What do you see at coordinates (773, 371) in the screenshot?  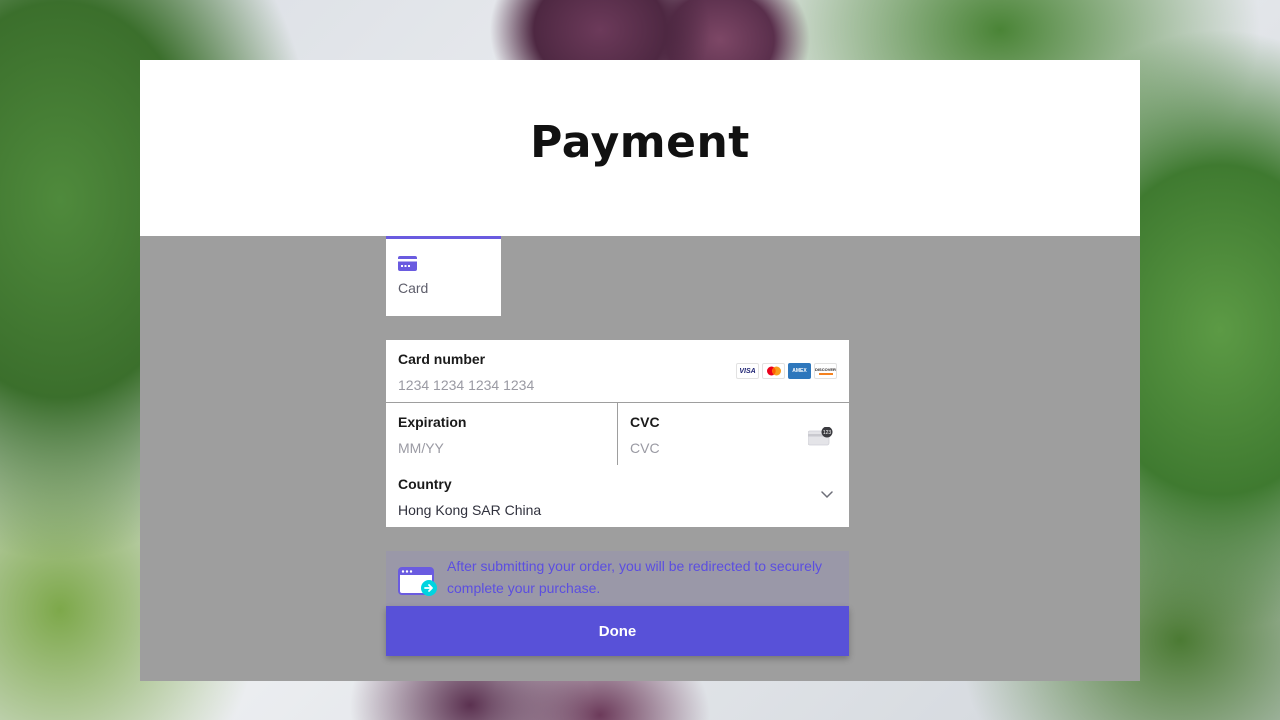 I see `mastercard-icon` at bounding box center [773, 371].